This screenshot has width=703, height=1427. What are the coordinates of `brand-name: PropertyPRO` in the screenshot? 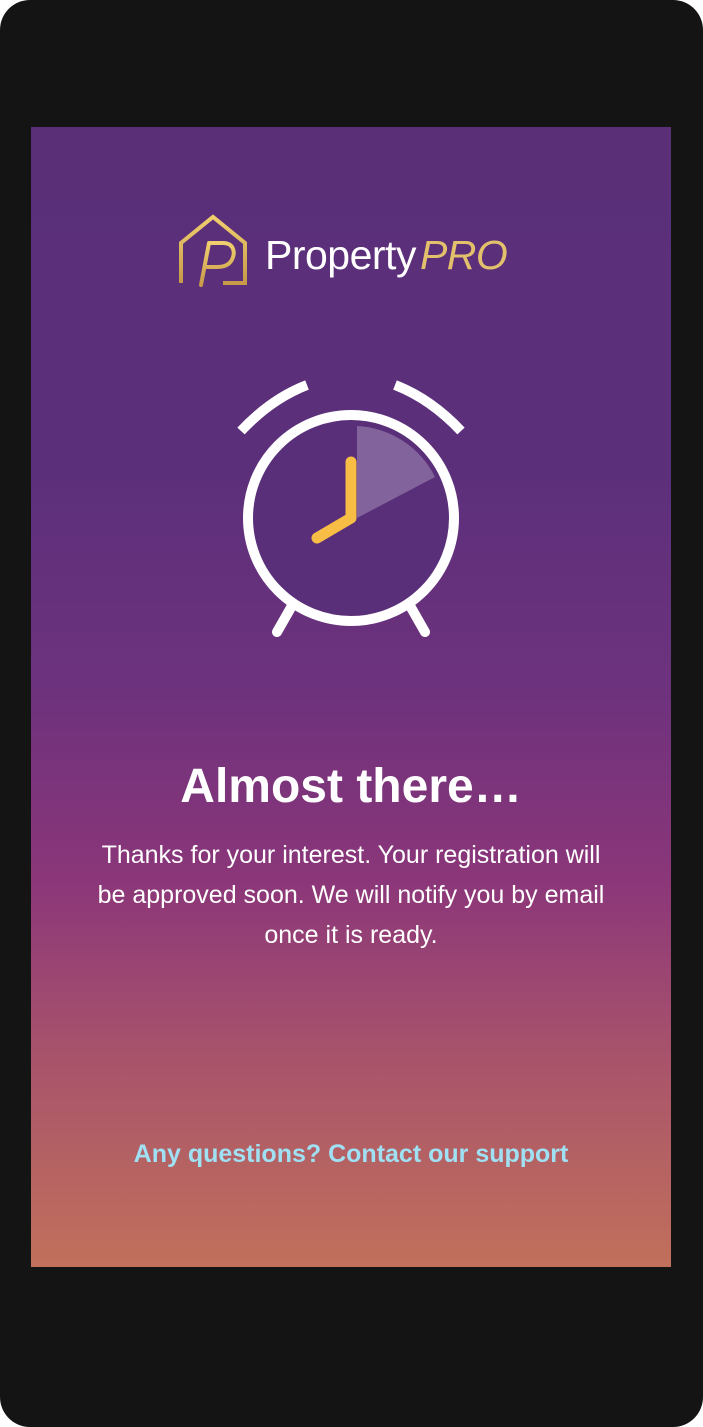 It's located at (386, 255).